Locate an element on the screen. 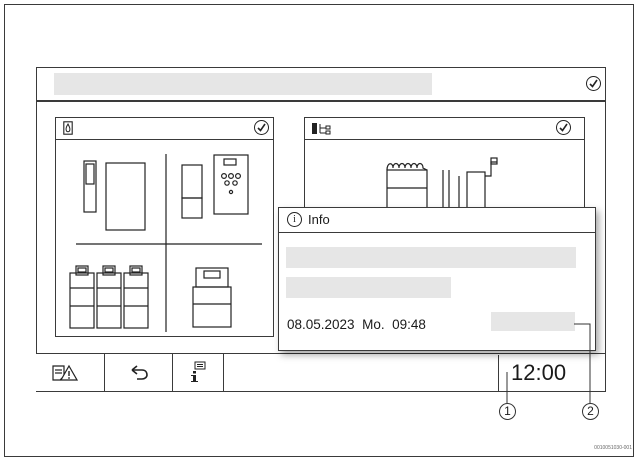 This screenshot has width=640, height=459. figure-reference: 0010051030-001 is located at coordinates (613, 448).